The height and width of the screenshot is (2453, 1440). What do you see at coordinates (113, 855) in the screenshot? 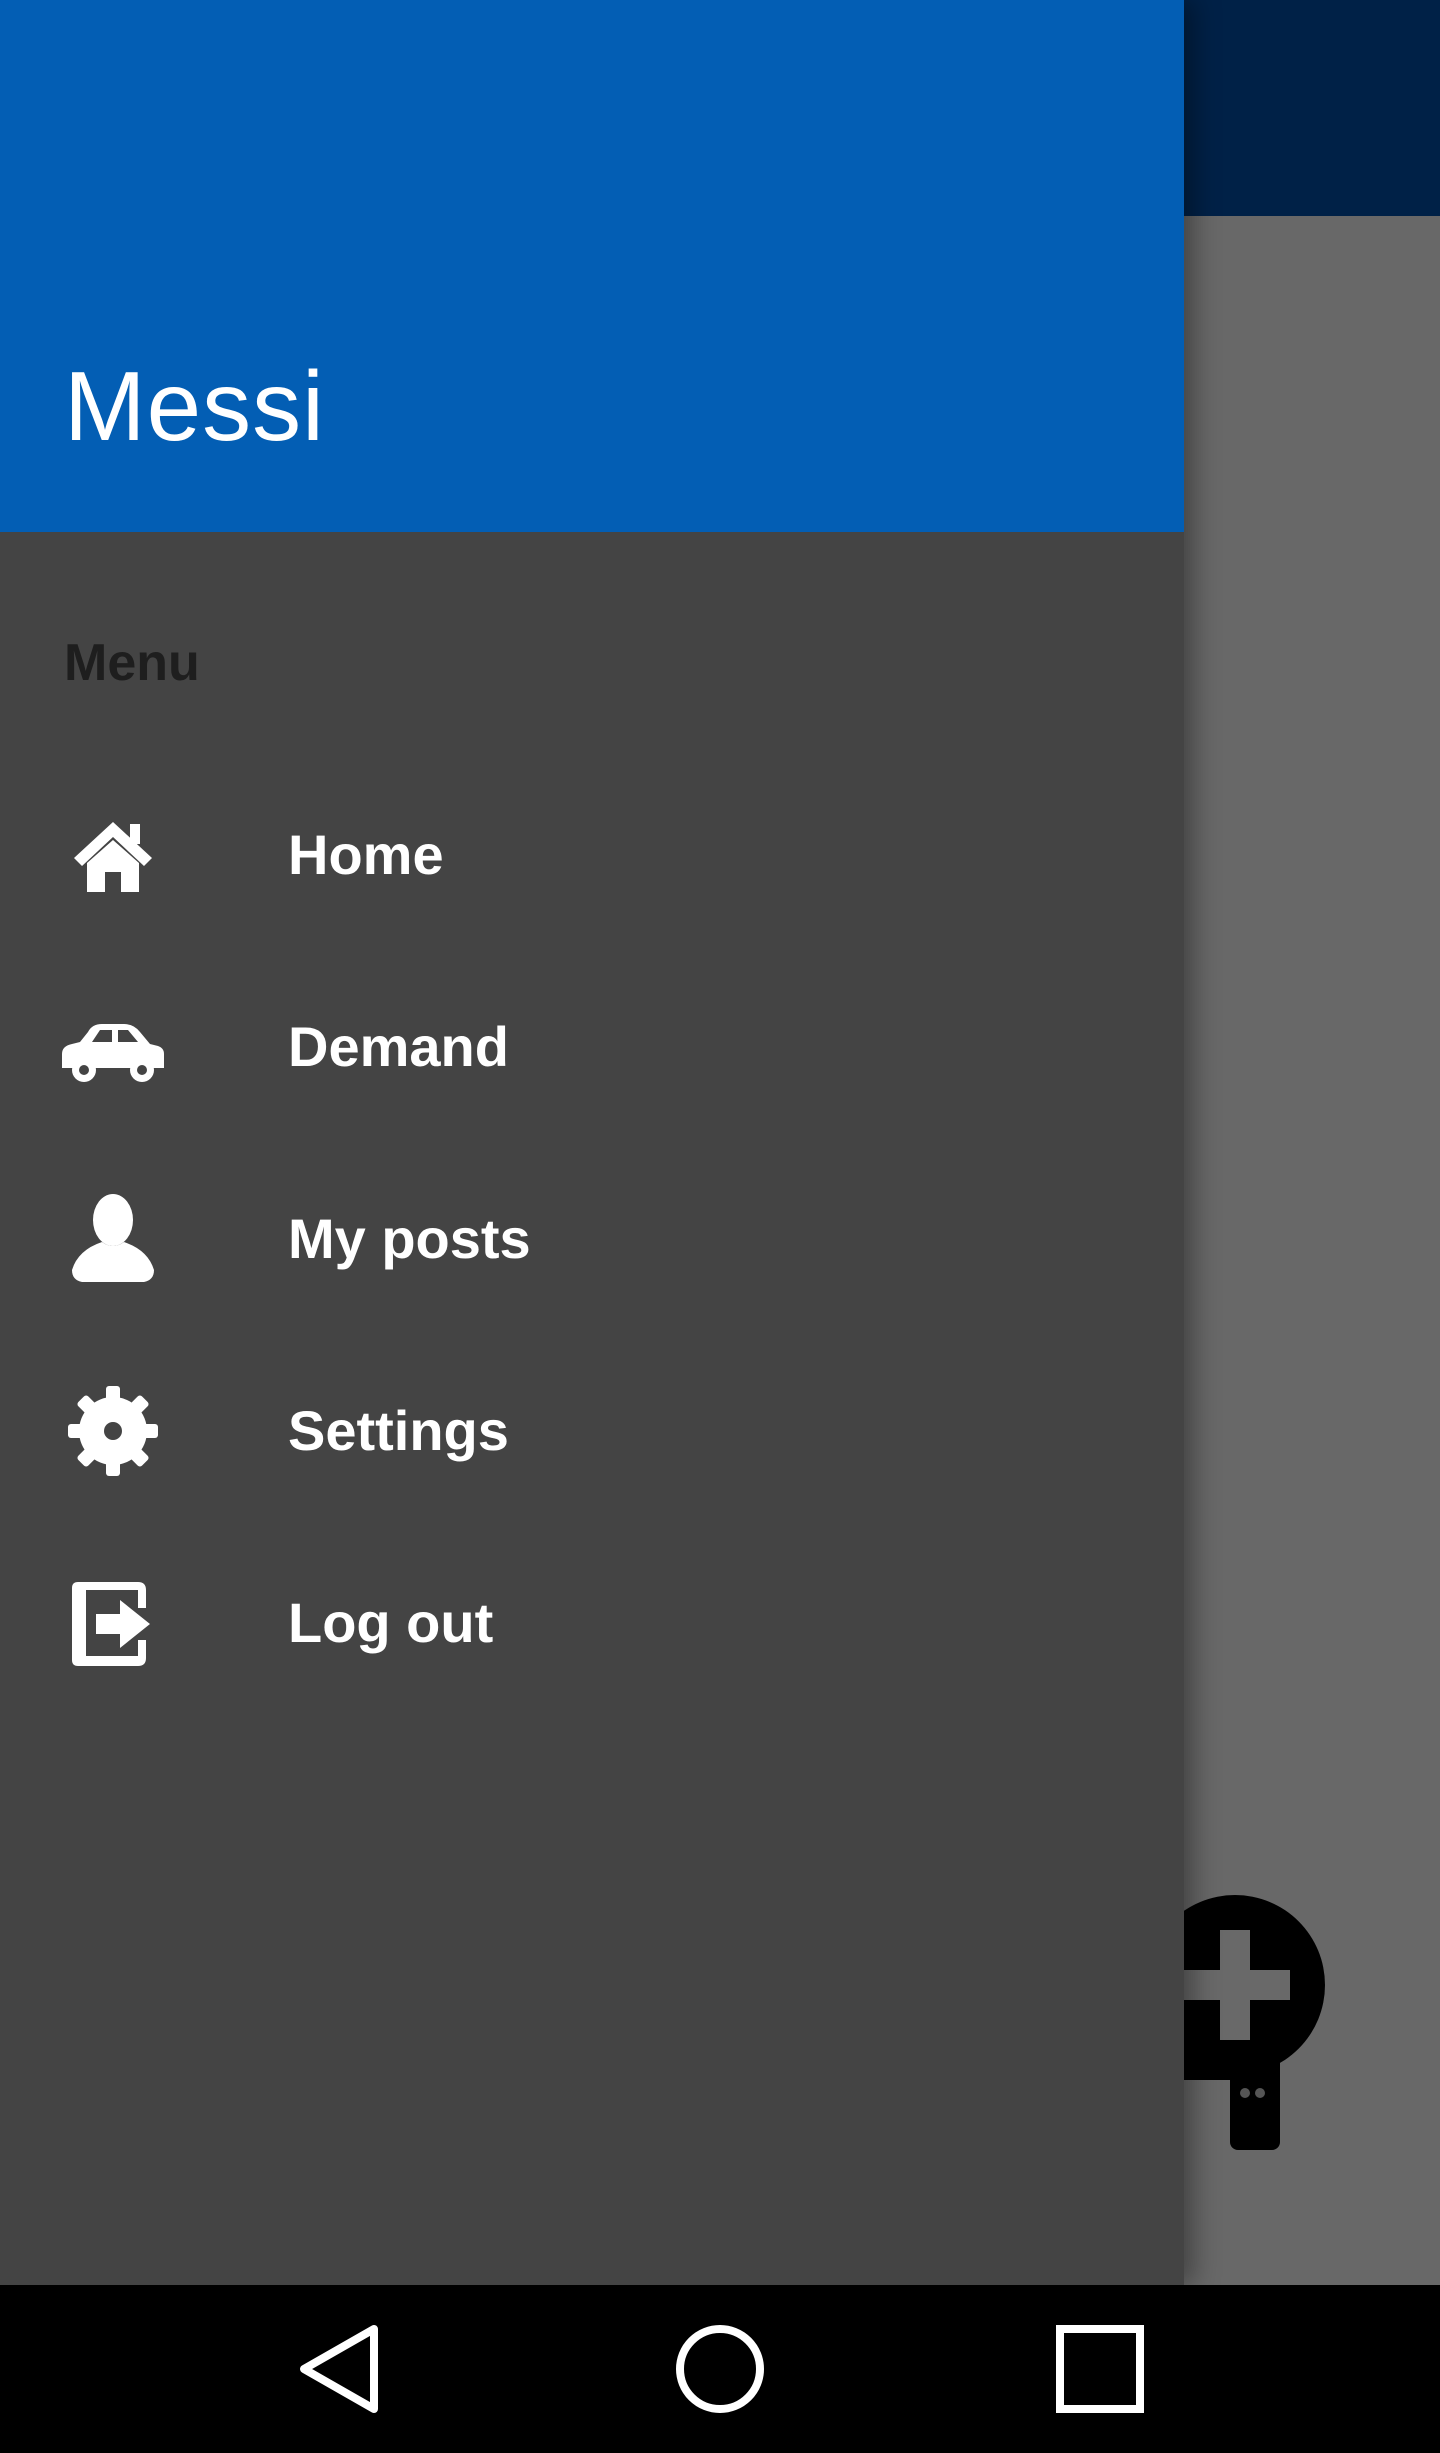
I see `home-icon` at bounding box center [113, 855].